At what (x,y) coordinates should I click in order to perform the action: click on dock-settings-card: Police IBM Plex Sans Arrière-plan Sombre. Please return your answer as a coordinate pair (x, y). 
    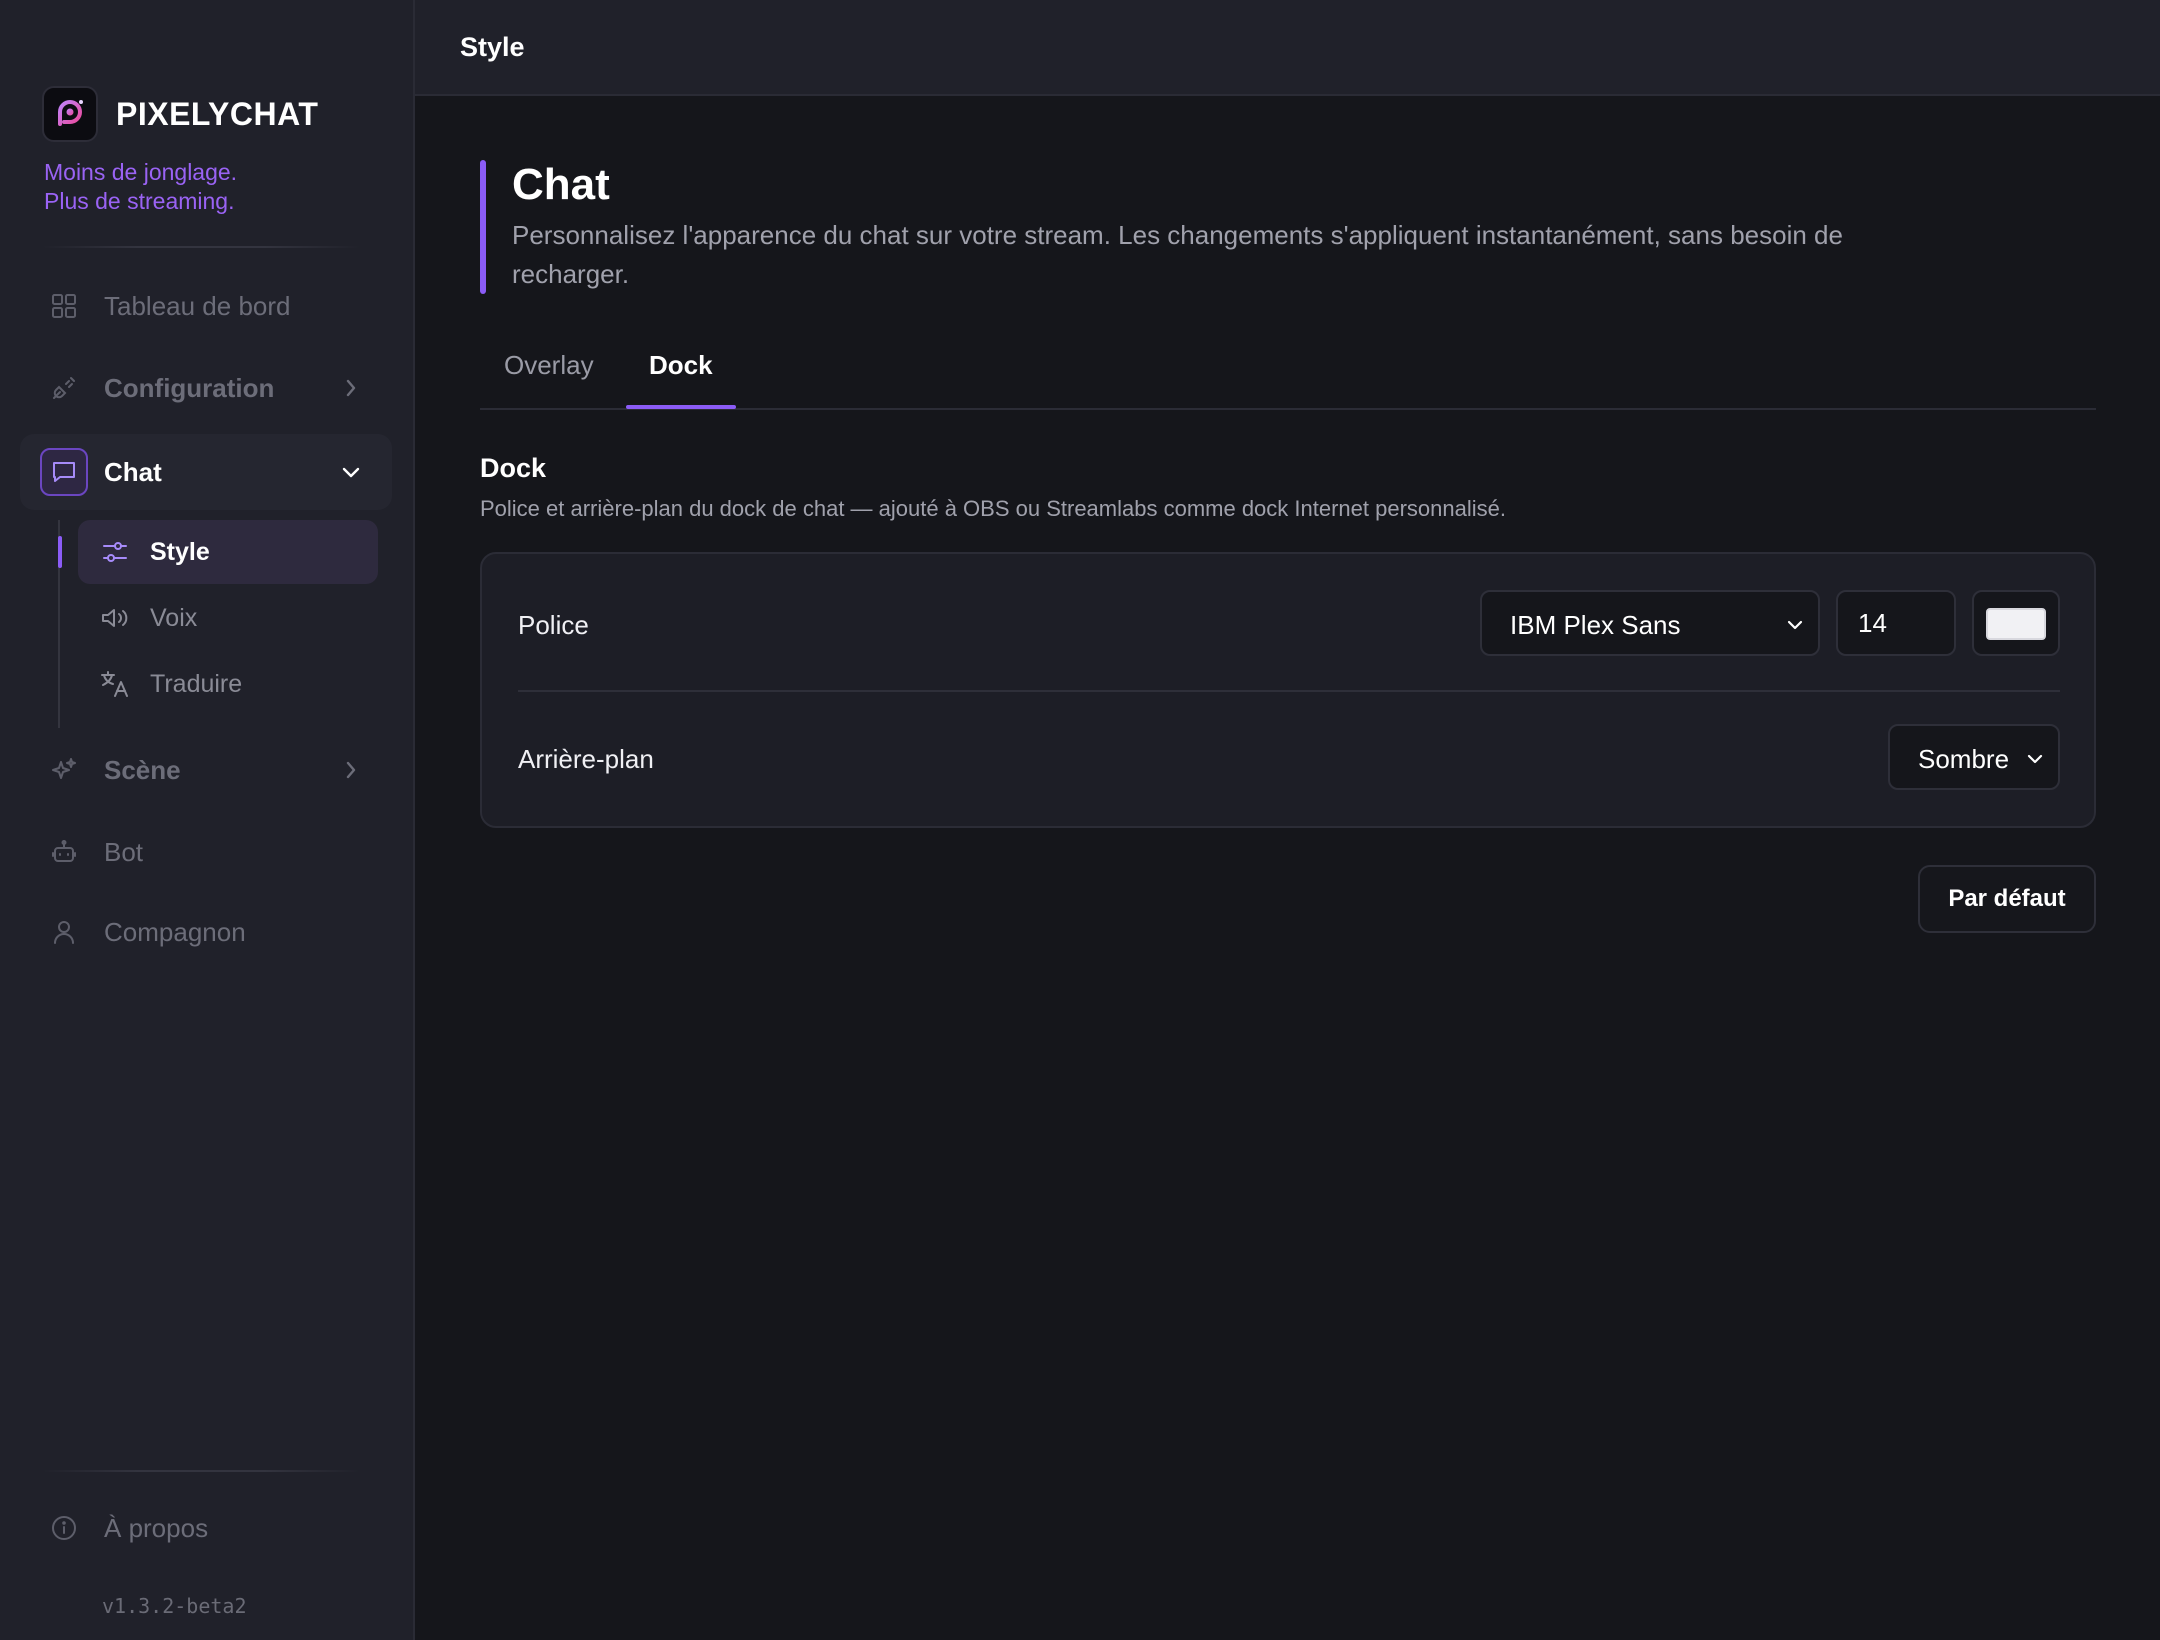
    Looking at the image, I should click on (1288, 690).